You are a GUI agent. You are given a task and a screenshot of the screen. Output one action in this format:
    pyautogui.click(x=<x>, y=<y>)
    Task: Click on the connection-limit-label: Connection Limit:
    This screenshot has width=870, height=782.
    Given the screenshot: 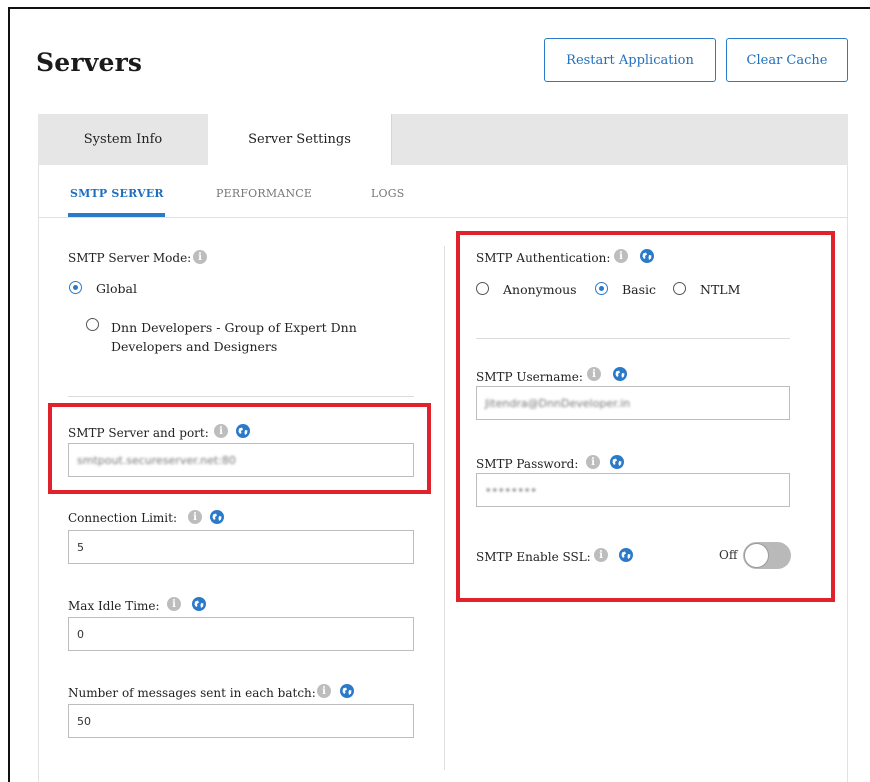 What is the action you would take?
    pyautogui.click(x=123, y=518)
    